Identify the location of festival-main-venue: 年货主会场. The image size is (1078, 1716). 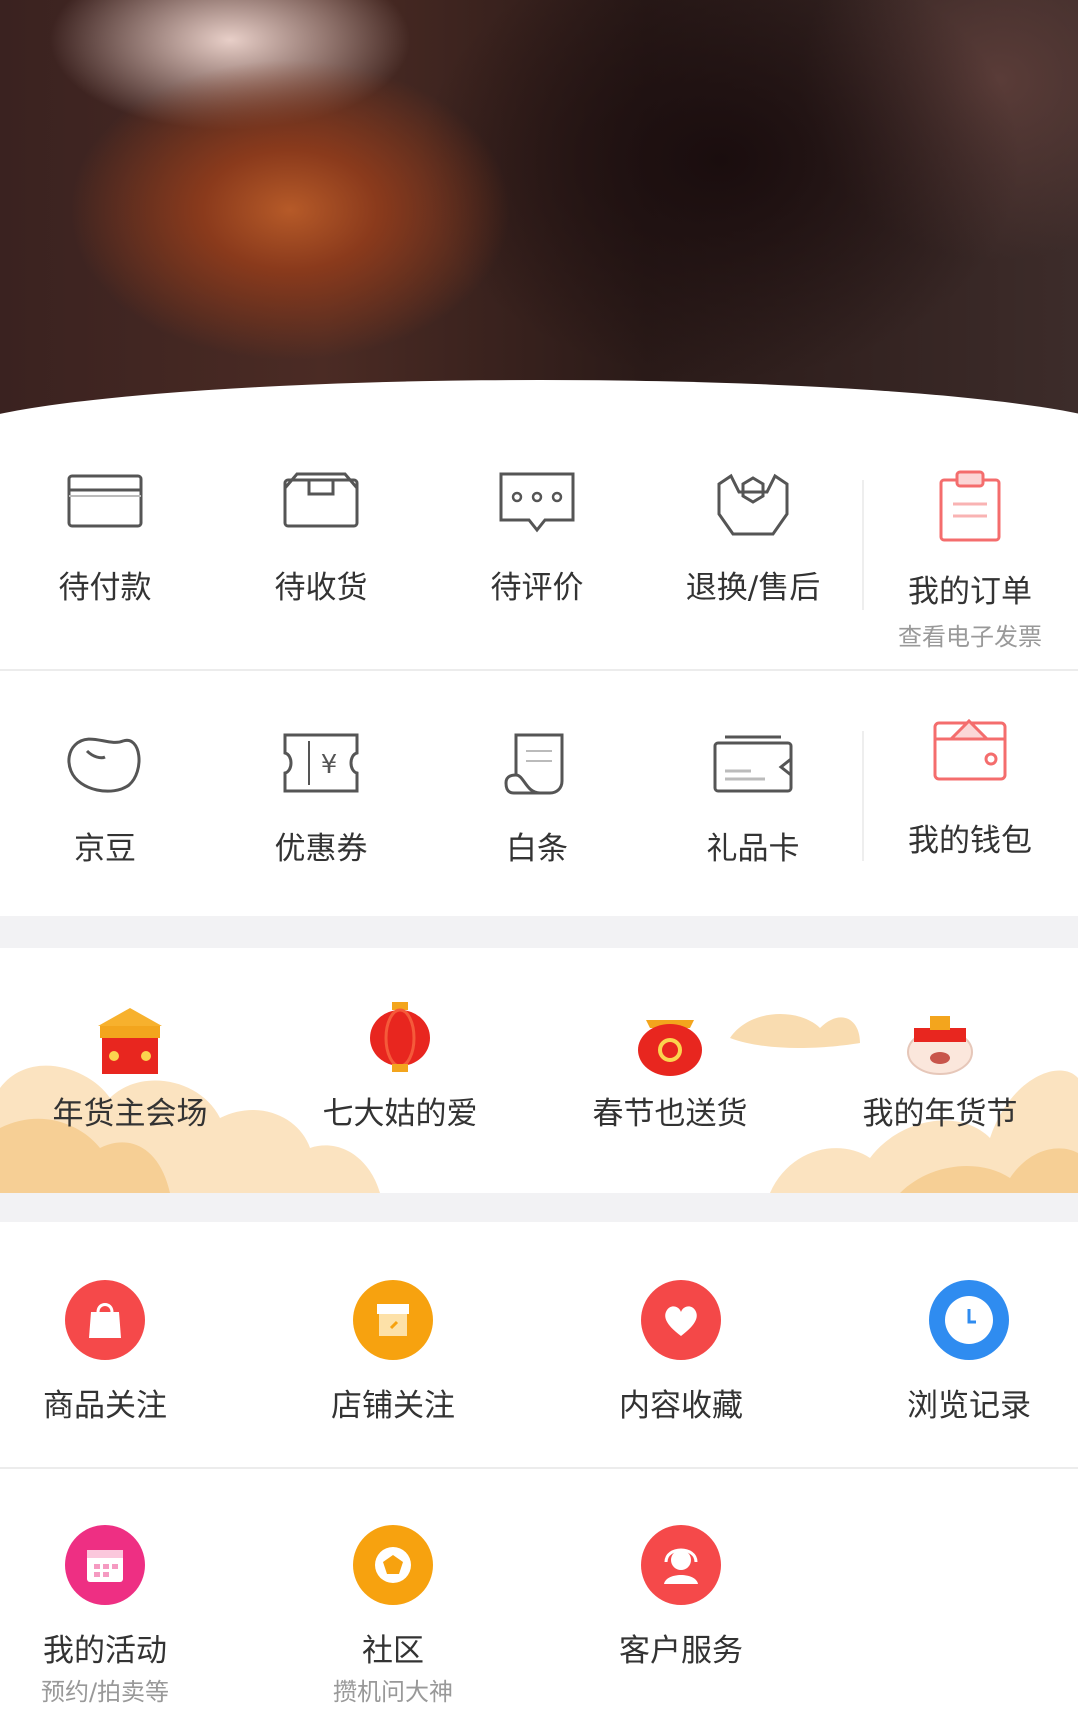
(130, 1065).